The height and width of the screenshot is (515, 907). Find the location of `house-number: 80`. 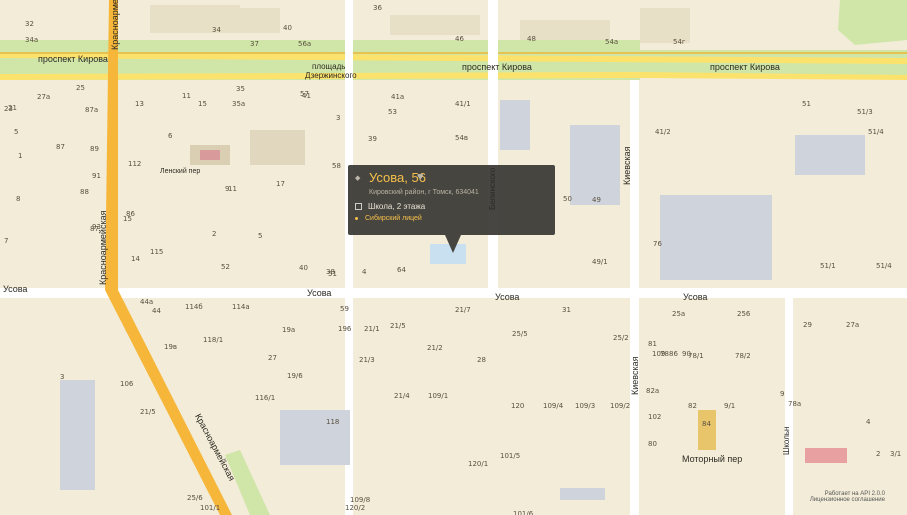

house-number: 80 is located at coordinates (652, 444).